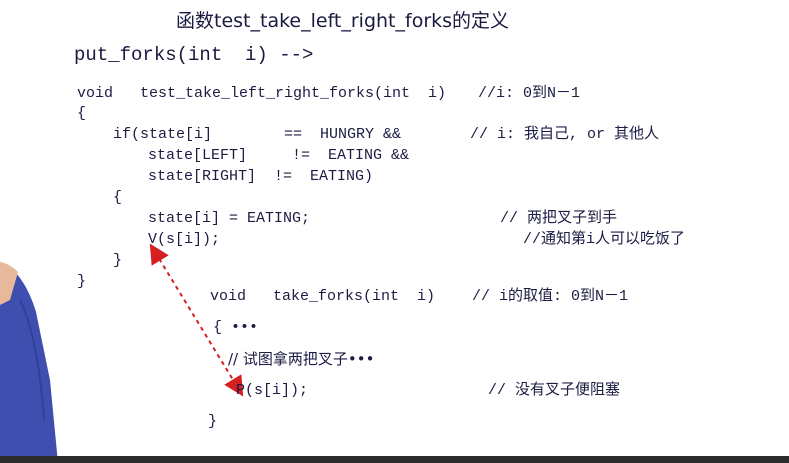  What do you see at coordinates (184, 239) in the screenshot?
I see `code-line-8: V(s[i]);` at bounding box center [184, 239].